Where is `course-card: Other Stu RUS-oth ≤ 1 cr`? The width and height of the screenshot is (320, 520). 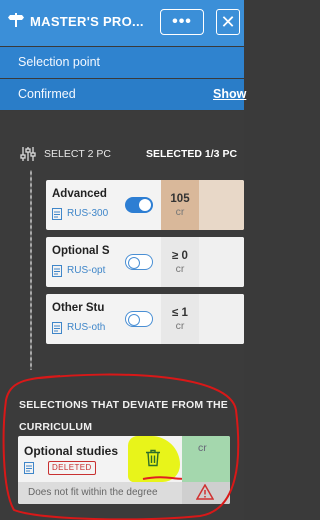 course-card: Other Stu RUS-oth ≤ 1 cr is located at coordinates (145, 319).